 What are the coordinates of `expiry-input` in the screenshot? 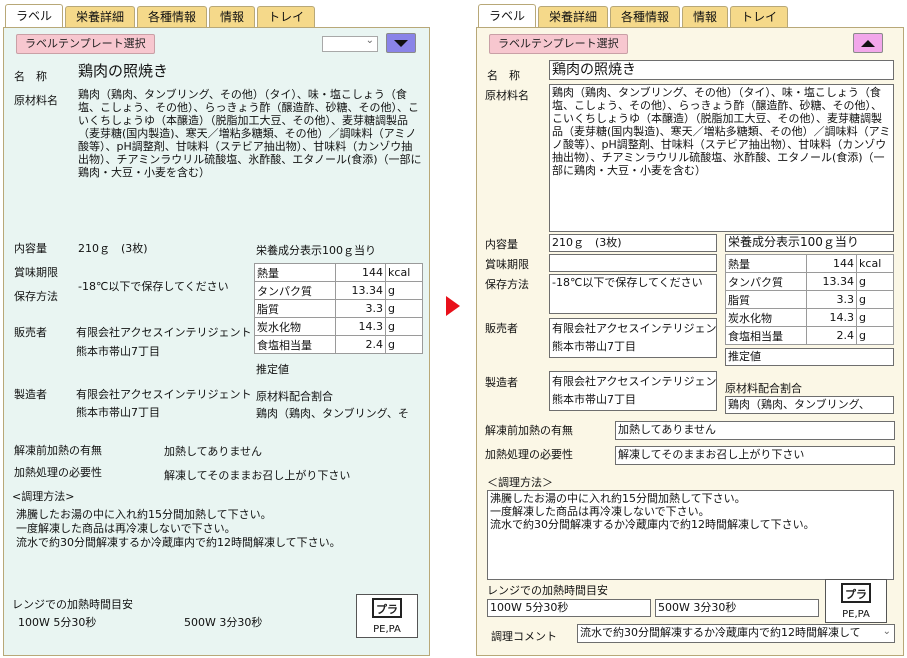 It's located at (633, 263).